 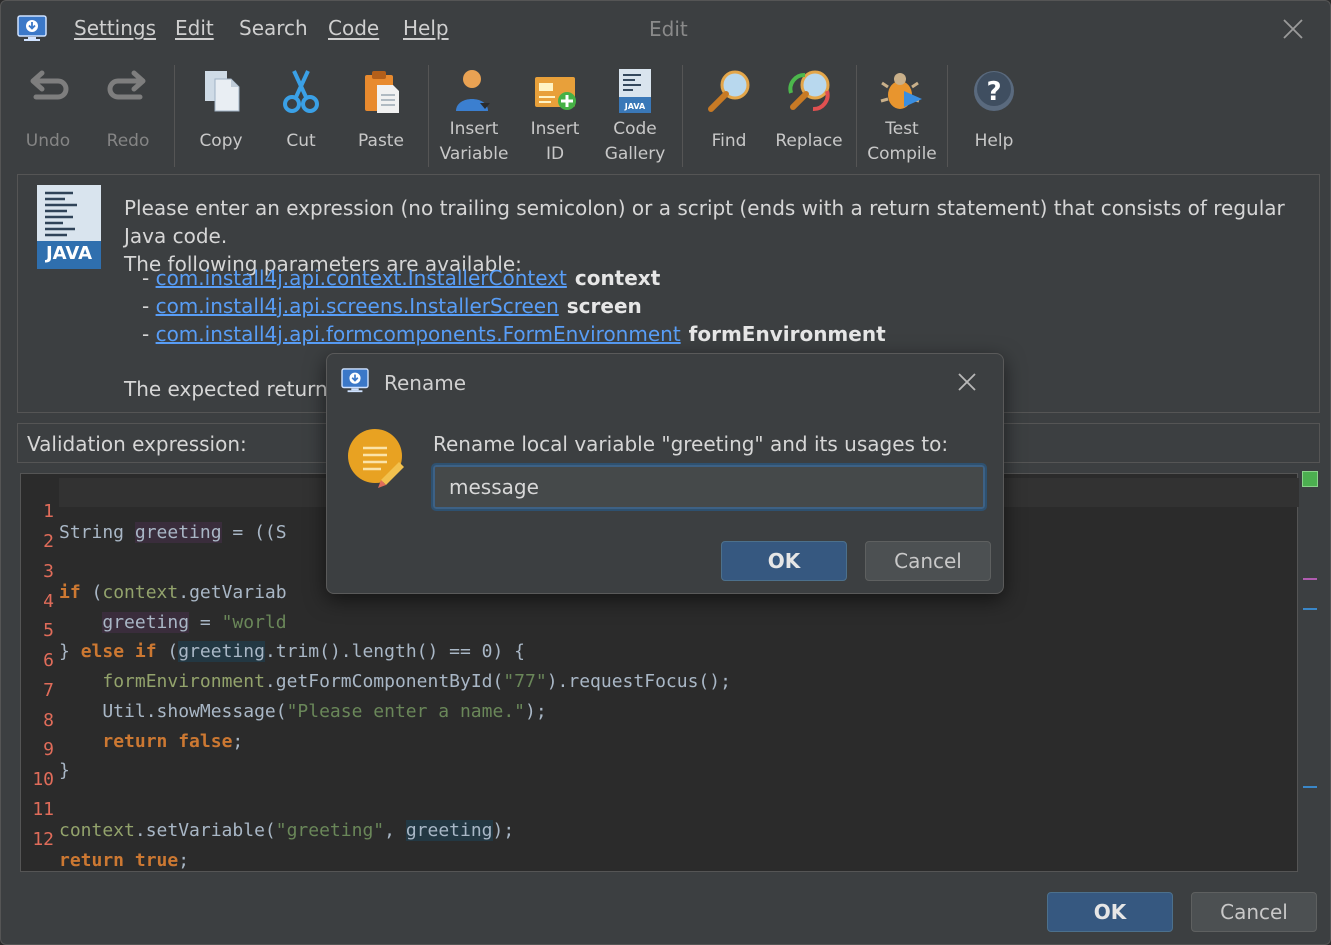 I want to click on code-line: 1 String greeting = ((S, so click(x=165, y=522).